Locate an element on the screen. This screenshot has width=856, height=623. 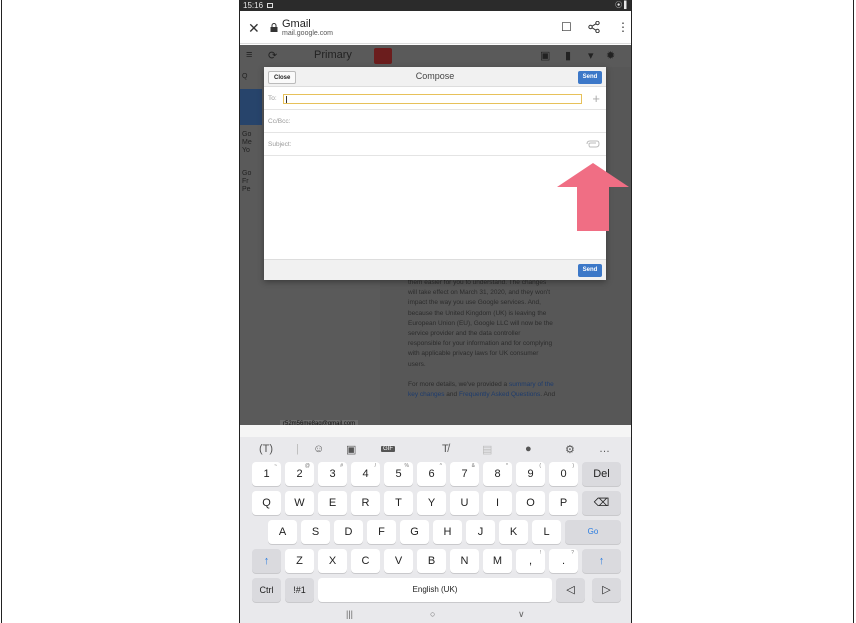
key-3: 3 # is located at coordinates (332, 474).